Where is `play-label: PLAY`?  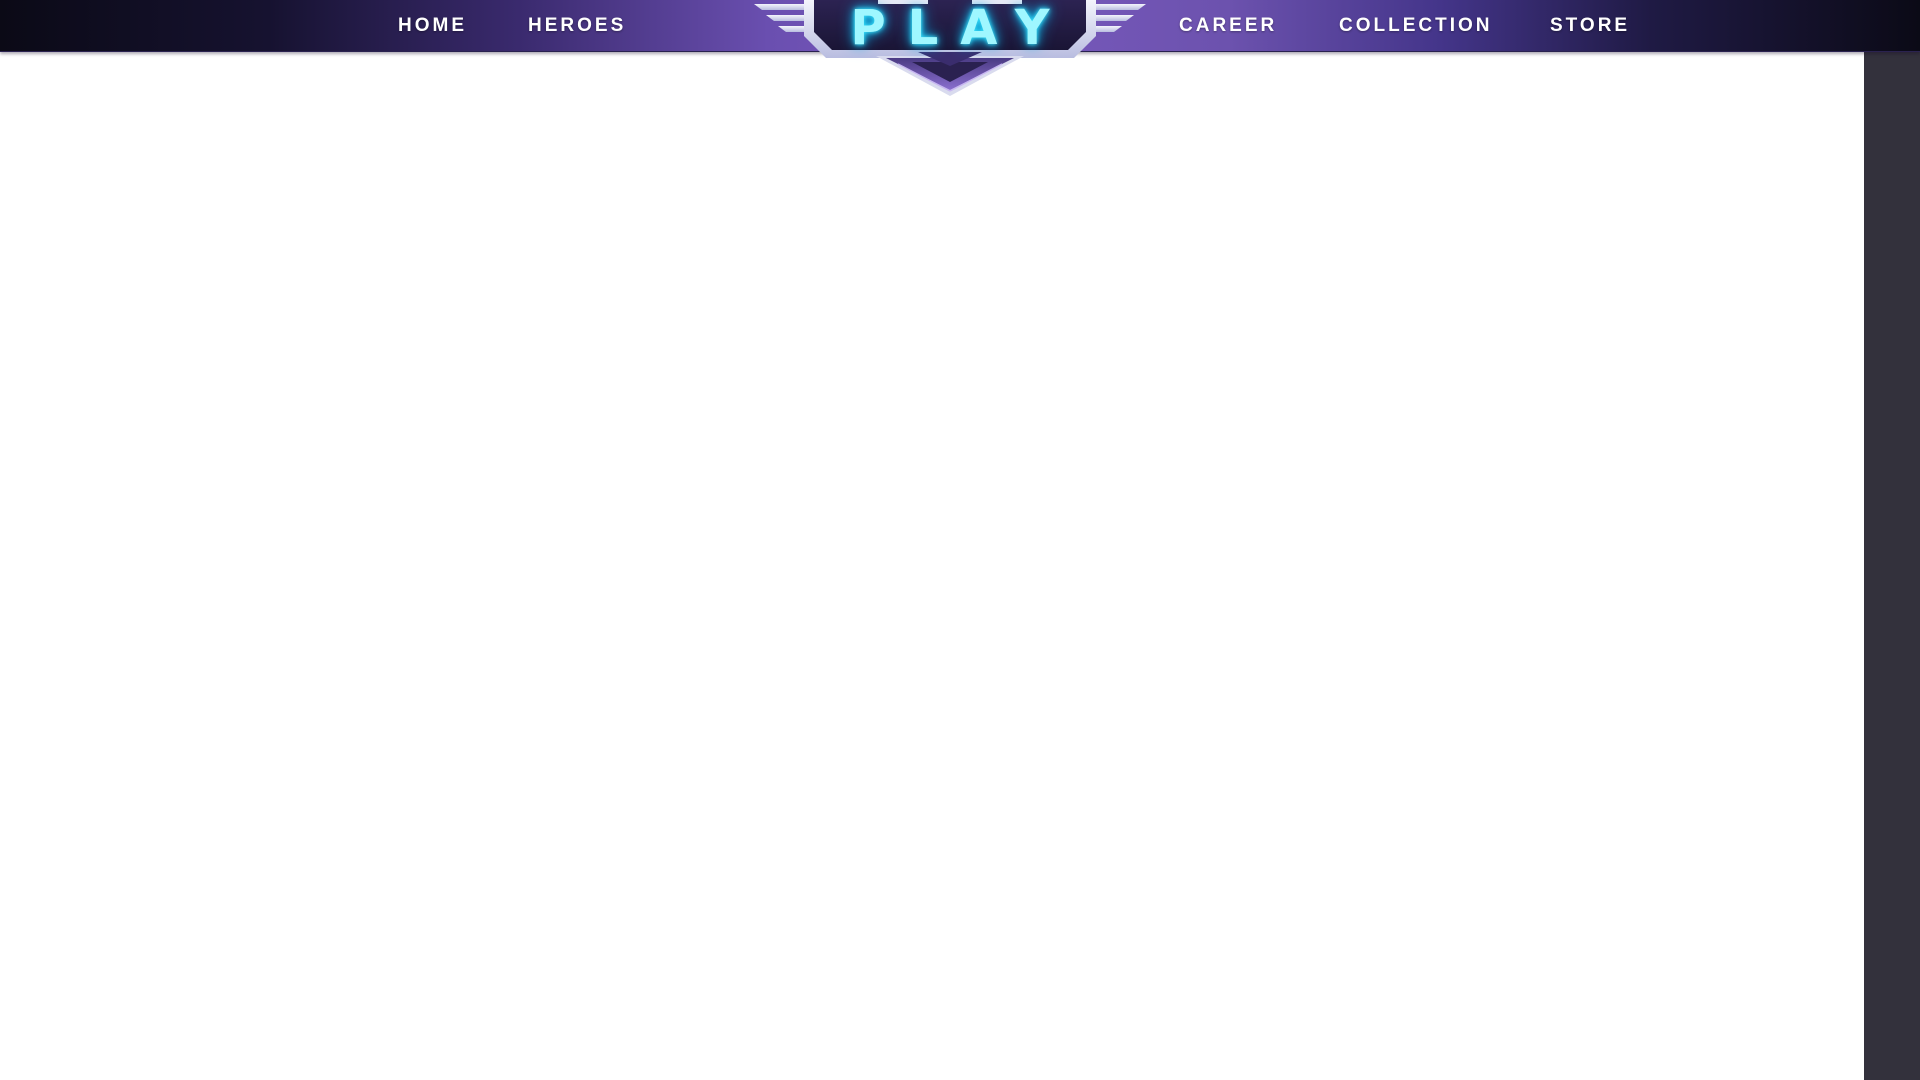
play-label: PLAY is located at coordinates (961, 28).